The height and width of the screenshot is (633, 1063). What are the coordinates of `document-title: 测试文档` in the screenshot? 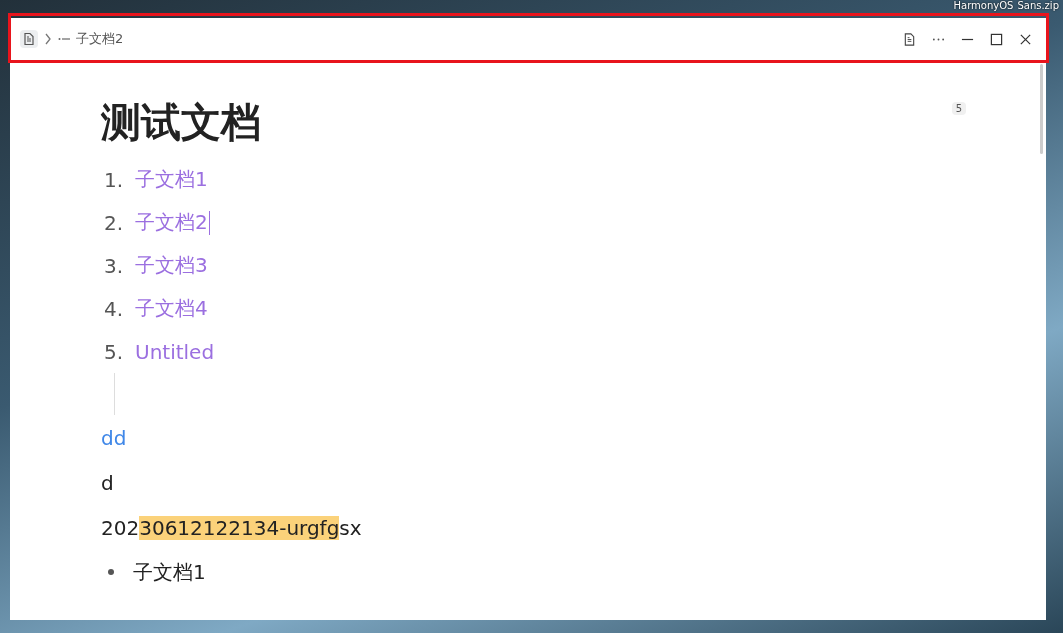 It's located at (181, 122).